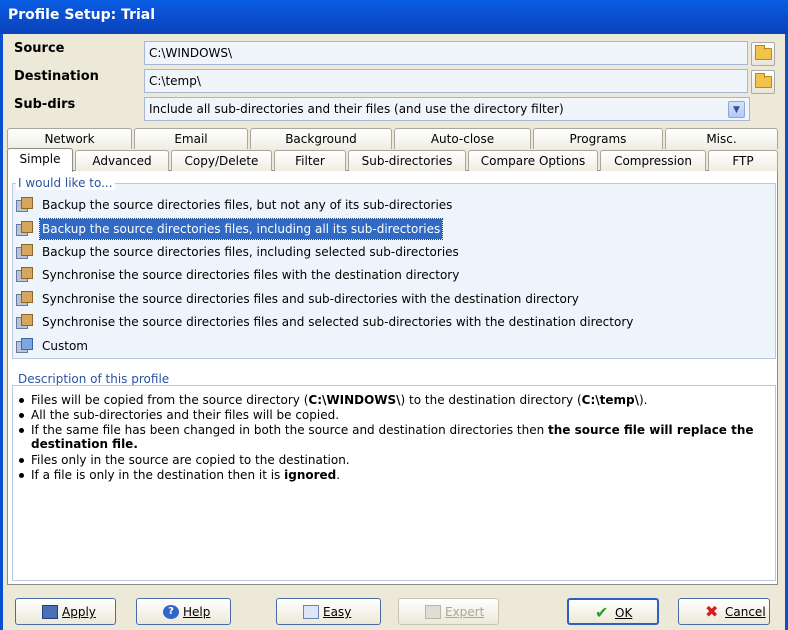 The image size is (788, 630). Describe the element at coordinates (446, 53) in the screenshot. I see `source-field: C:\WINDOWS\` at that location.